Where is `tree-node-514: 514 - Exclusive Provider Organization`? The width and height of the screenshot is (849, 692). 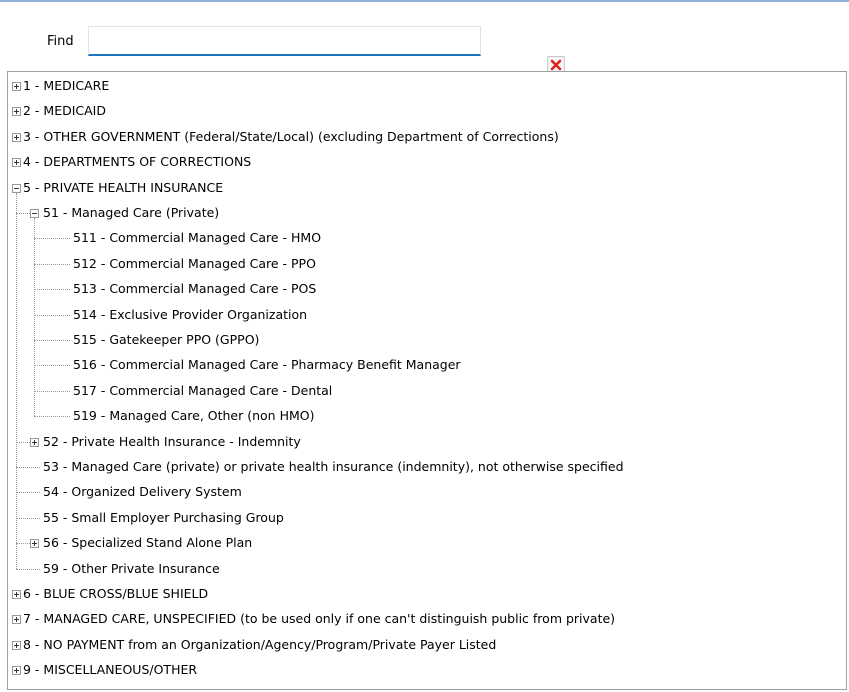 tree-node-514: 514 - Exclusive Provider Organization is located at coordinates (423, 315).